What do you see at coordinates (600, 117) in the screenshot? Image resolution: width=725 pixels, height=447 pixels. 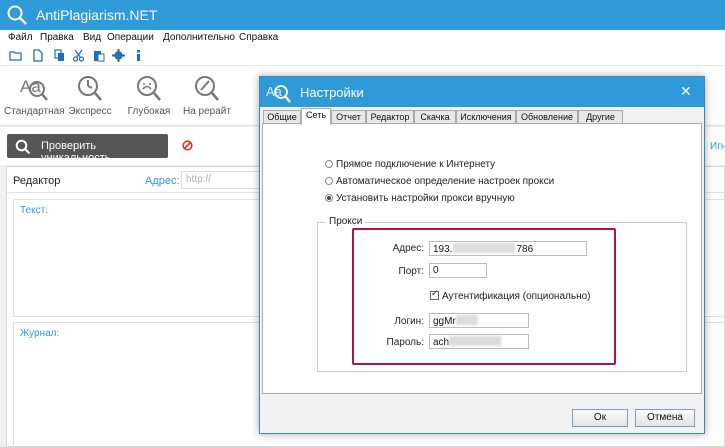 I see `tab-other: Другие` at bounding box center [600, 117].